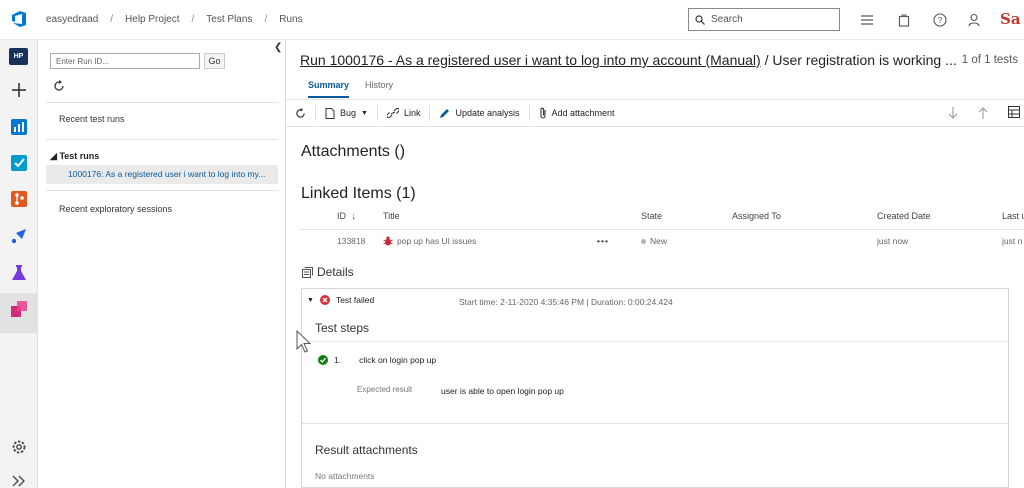  Describe the element at coordinates (700, 19) in the screenshot. I see `search-icon` at that location.